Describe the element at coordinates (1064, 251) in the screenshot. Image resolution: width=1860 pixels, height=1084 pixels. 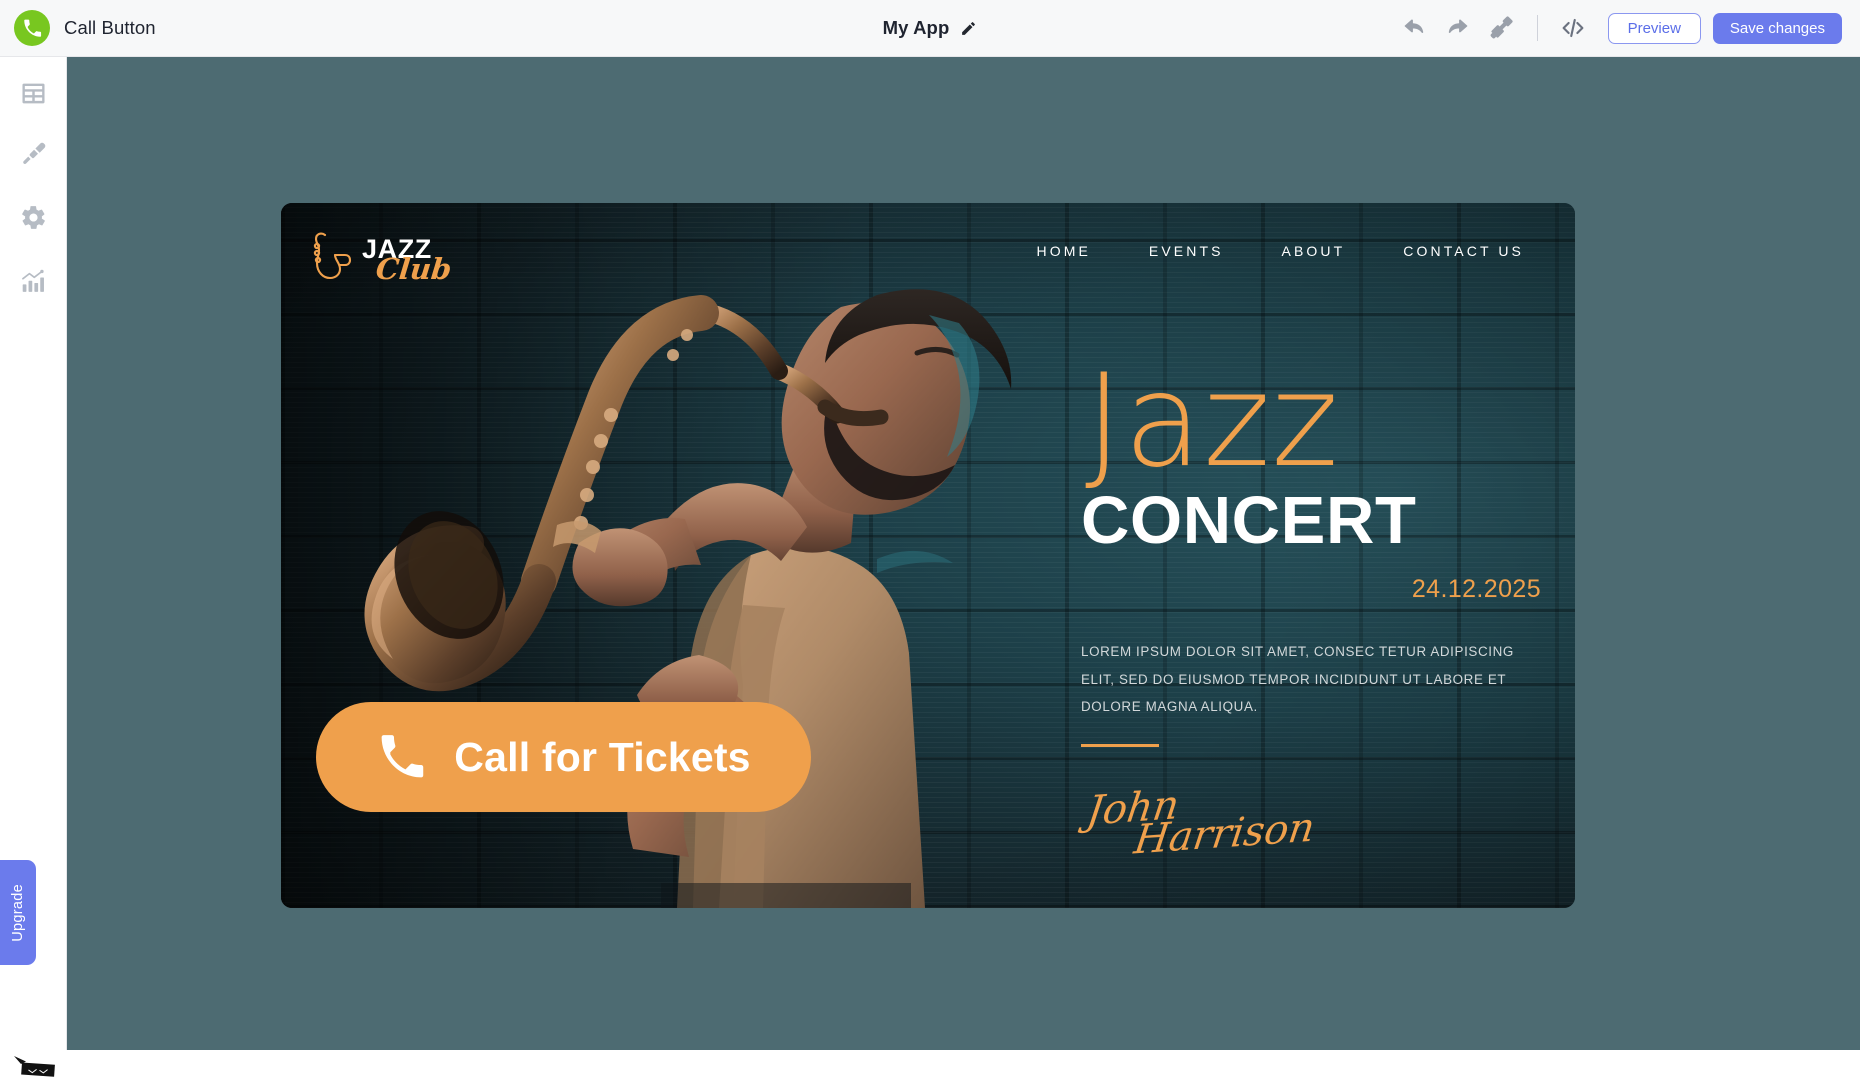
I see `nav-link-home: HOME` at that location.